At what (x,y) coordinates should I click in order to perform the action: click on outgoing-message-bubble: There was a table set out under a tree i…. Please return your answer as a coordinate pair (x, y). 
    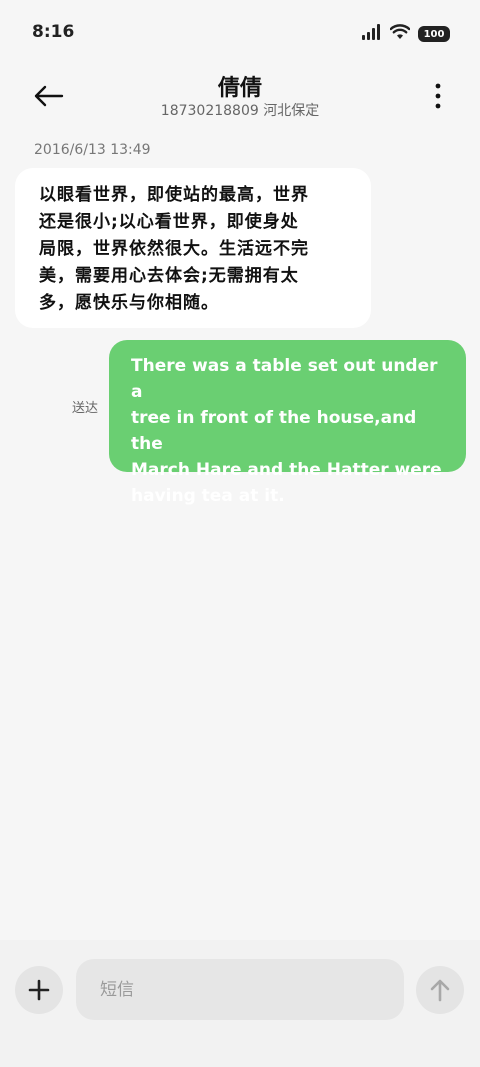
    Looking at the image, I should click on (287, 423).